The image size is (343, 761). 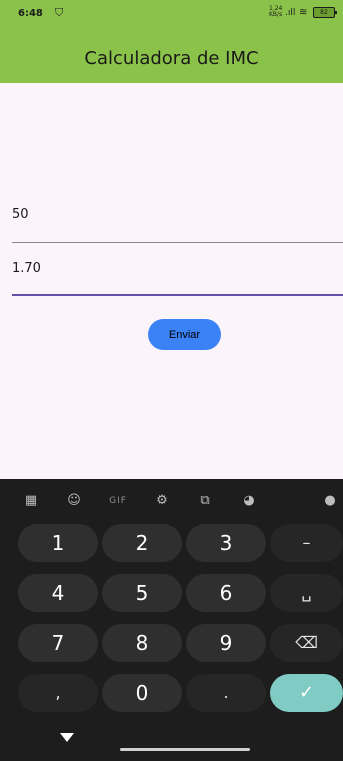 I want to click on key-2: 2, so click(x=142, y=543).